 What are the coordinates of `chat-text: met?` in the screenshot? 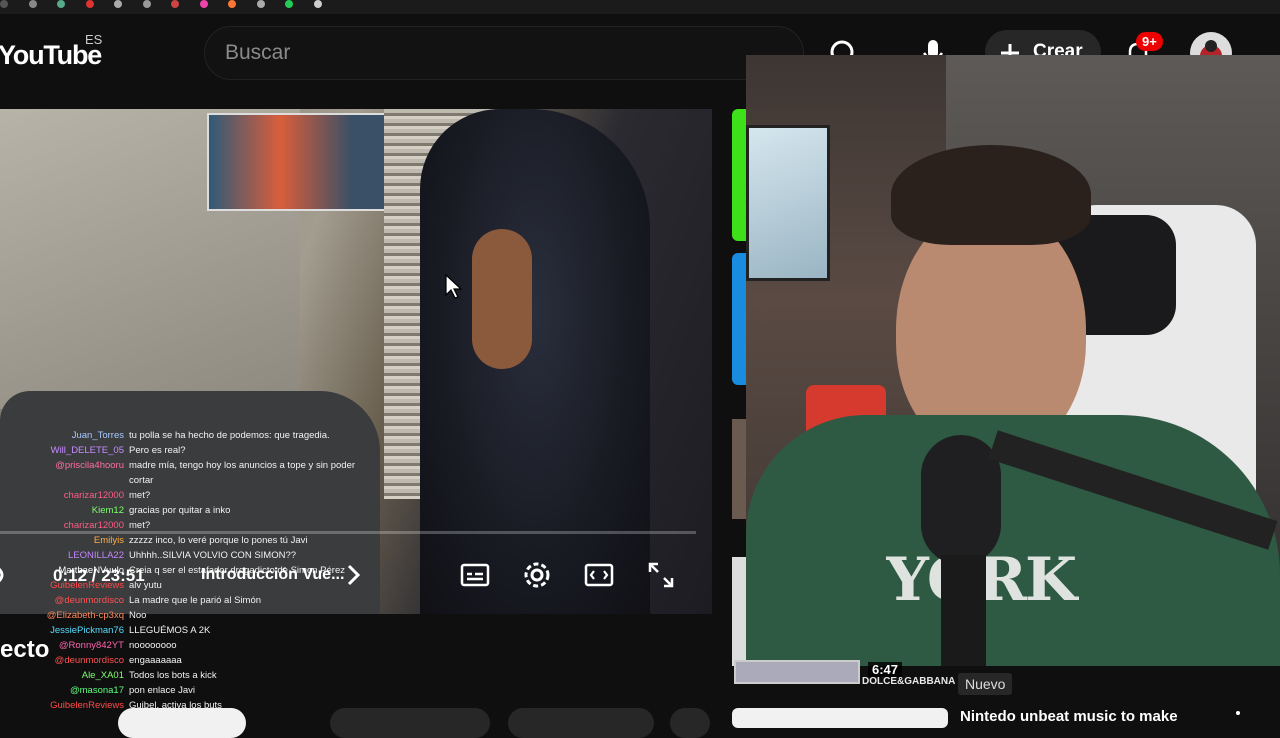 It's located at (140, 495).